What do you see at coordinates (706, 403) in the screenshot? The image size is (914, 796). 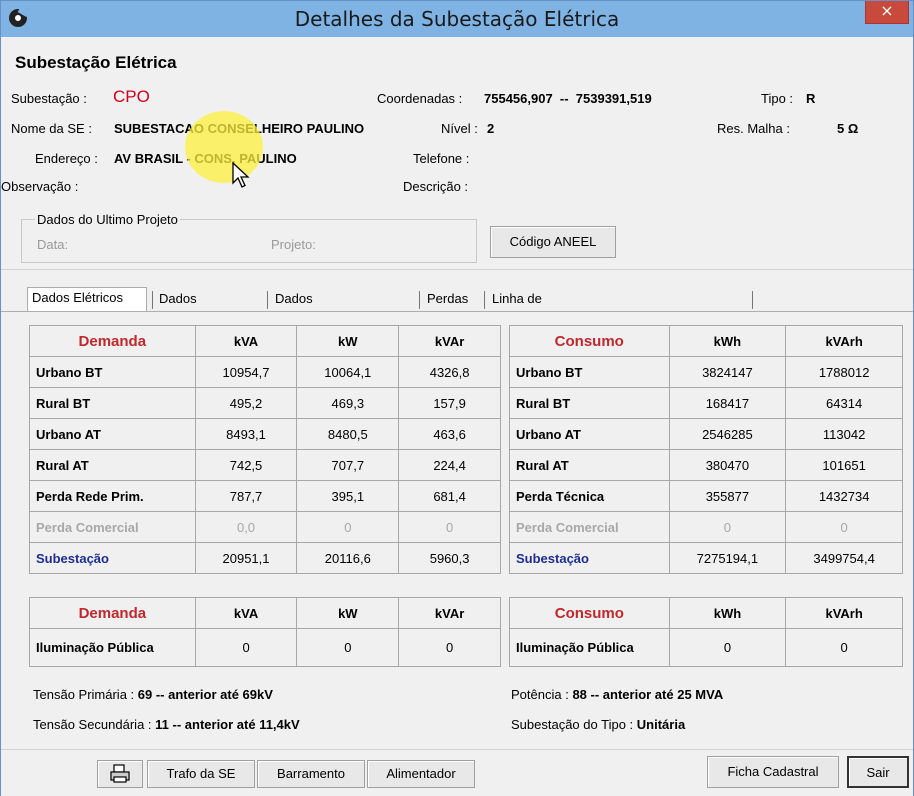 I see `table-row: Rural BT 168417 64314` at bounding box center [706, 403].